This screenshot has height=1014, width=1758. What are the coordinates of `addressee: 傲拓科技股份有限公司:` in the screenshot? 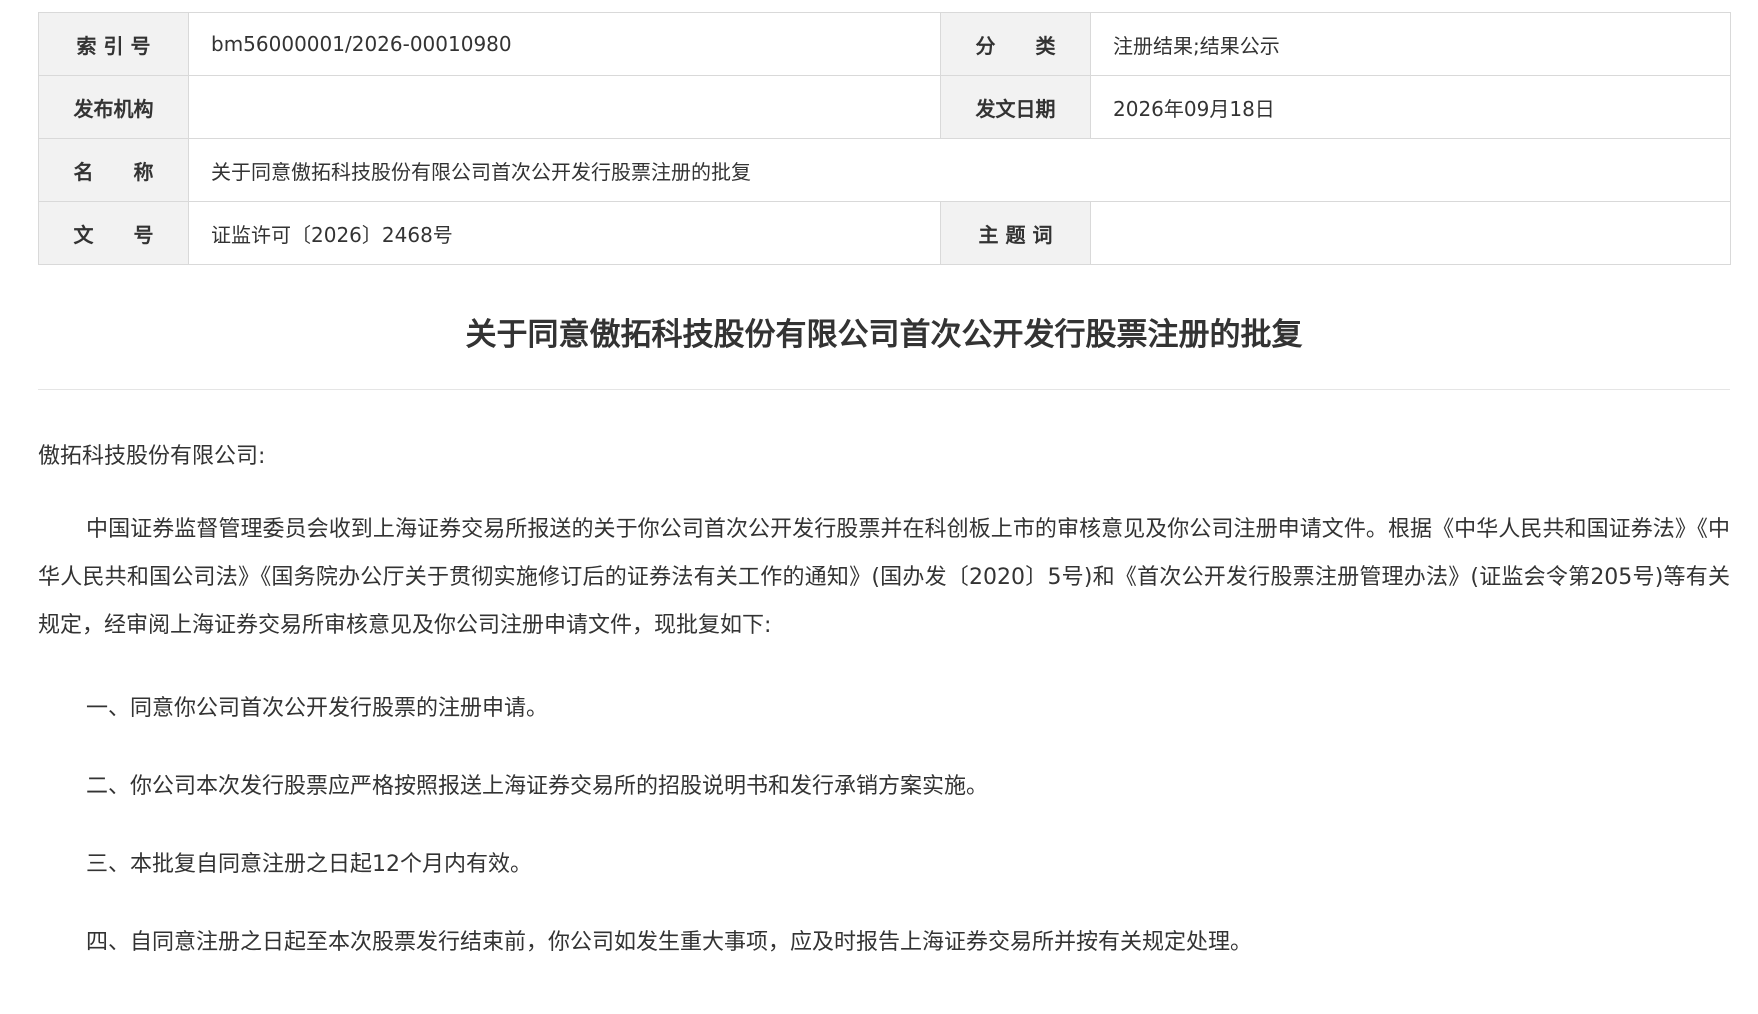 It's located at (152, 456).